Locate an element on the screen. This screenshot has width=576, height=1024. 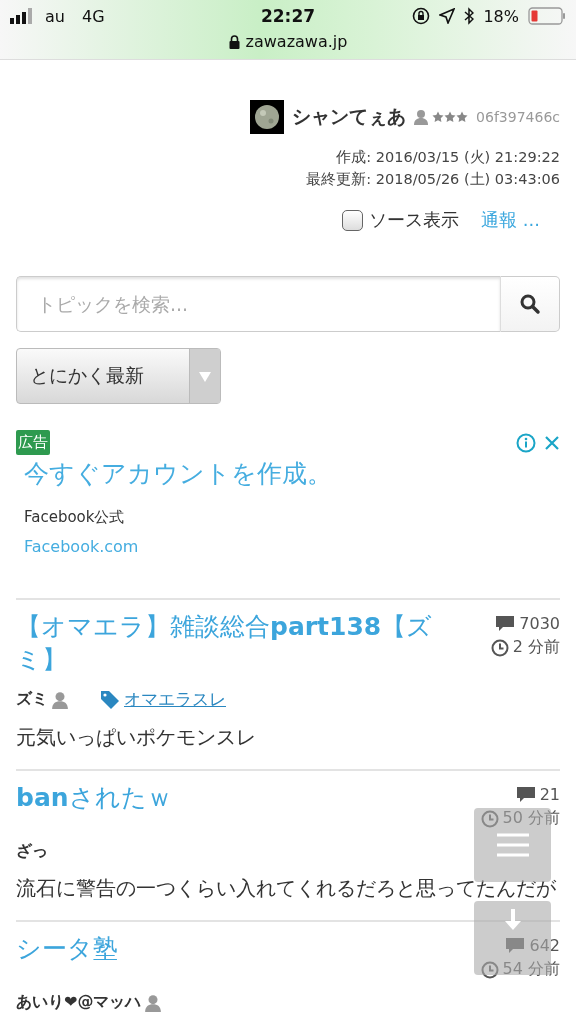
advertiser-name: Facebook公式 is located at coordinates (75, 517).